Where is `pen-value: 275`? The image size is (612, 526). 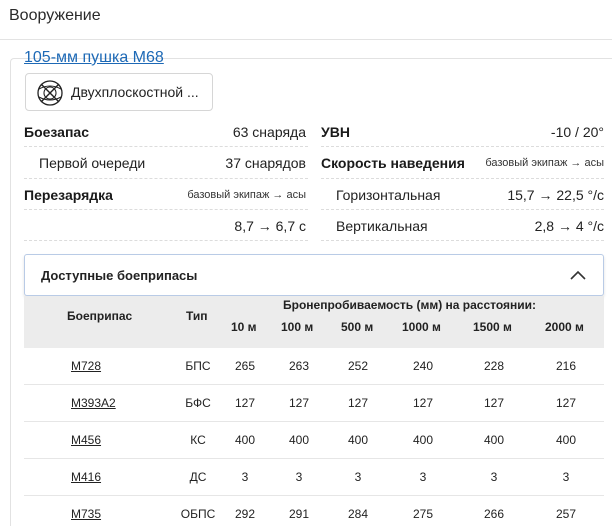
pen-value: 275 is located at coordinates (423, 514).